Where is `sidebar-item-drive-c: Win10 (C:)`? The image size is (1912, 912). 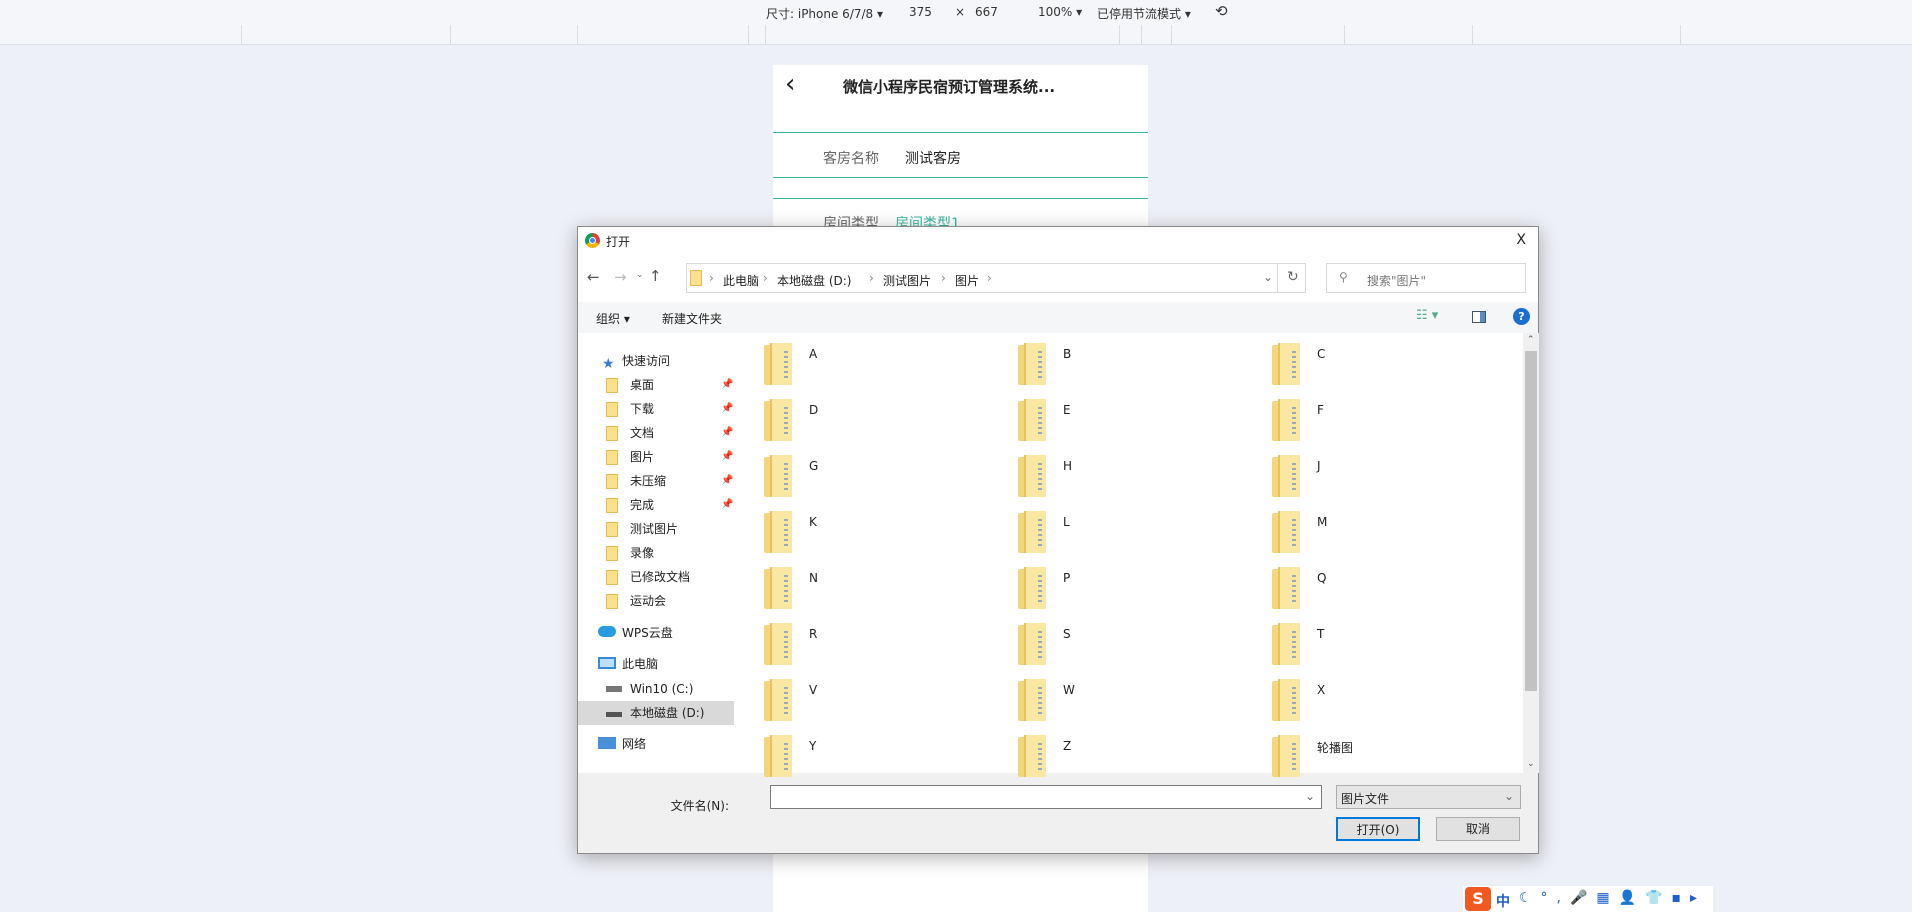 sidebar-item-drive-c: Win10 (C:) is located at coordinates (649, 689).